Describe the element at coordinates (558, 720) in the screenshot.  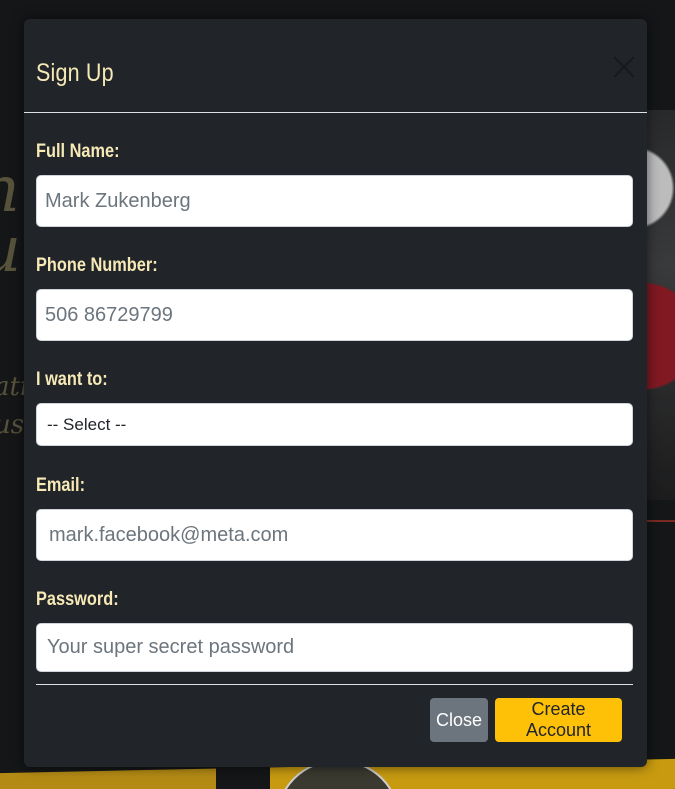
I see `create-account-button: Create Account` at that location.